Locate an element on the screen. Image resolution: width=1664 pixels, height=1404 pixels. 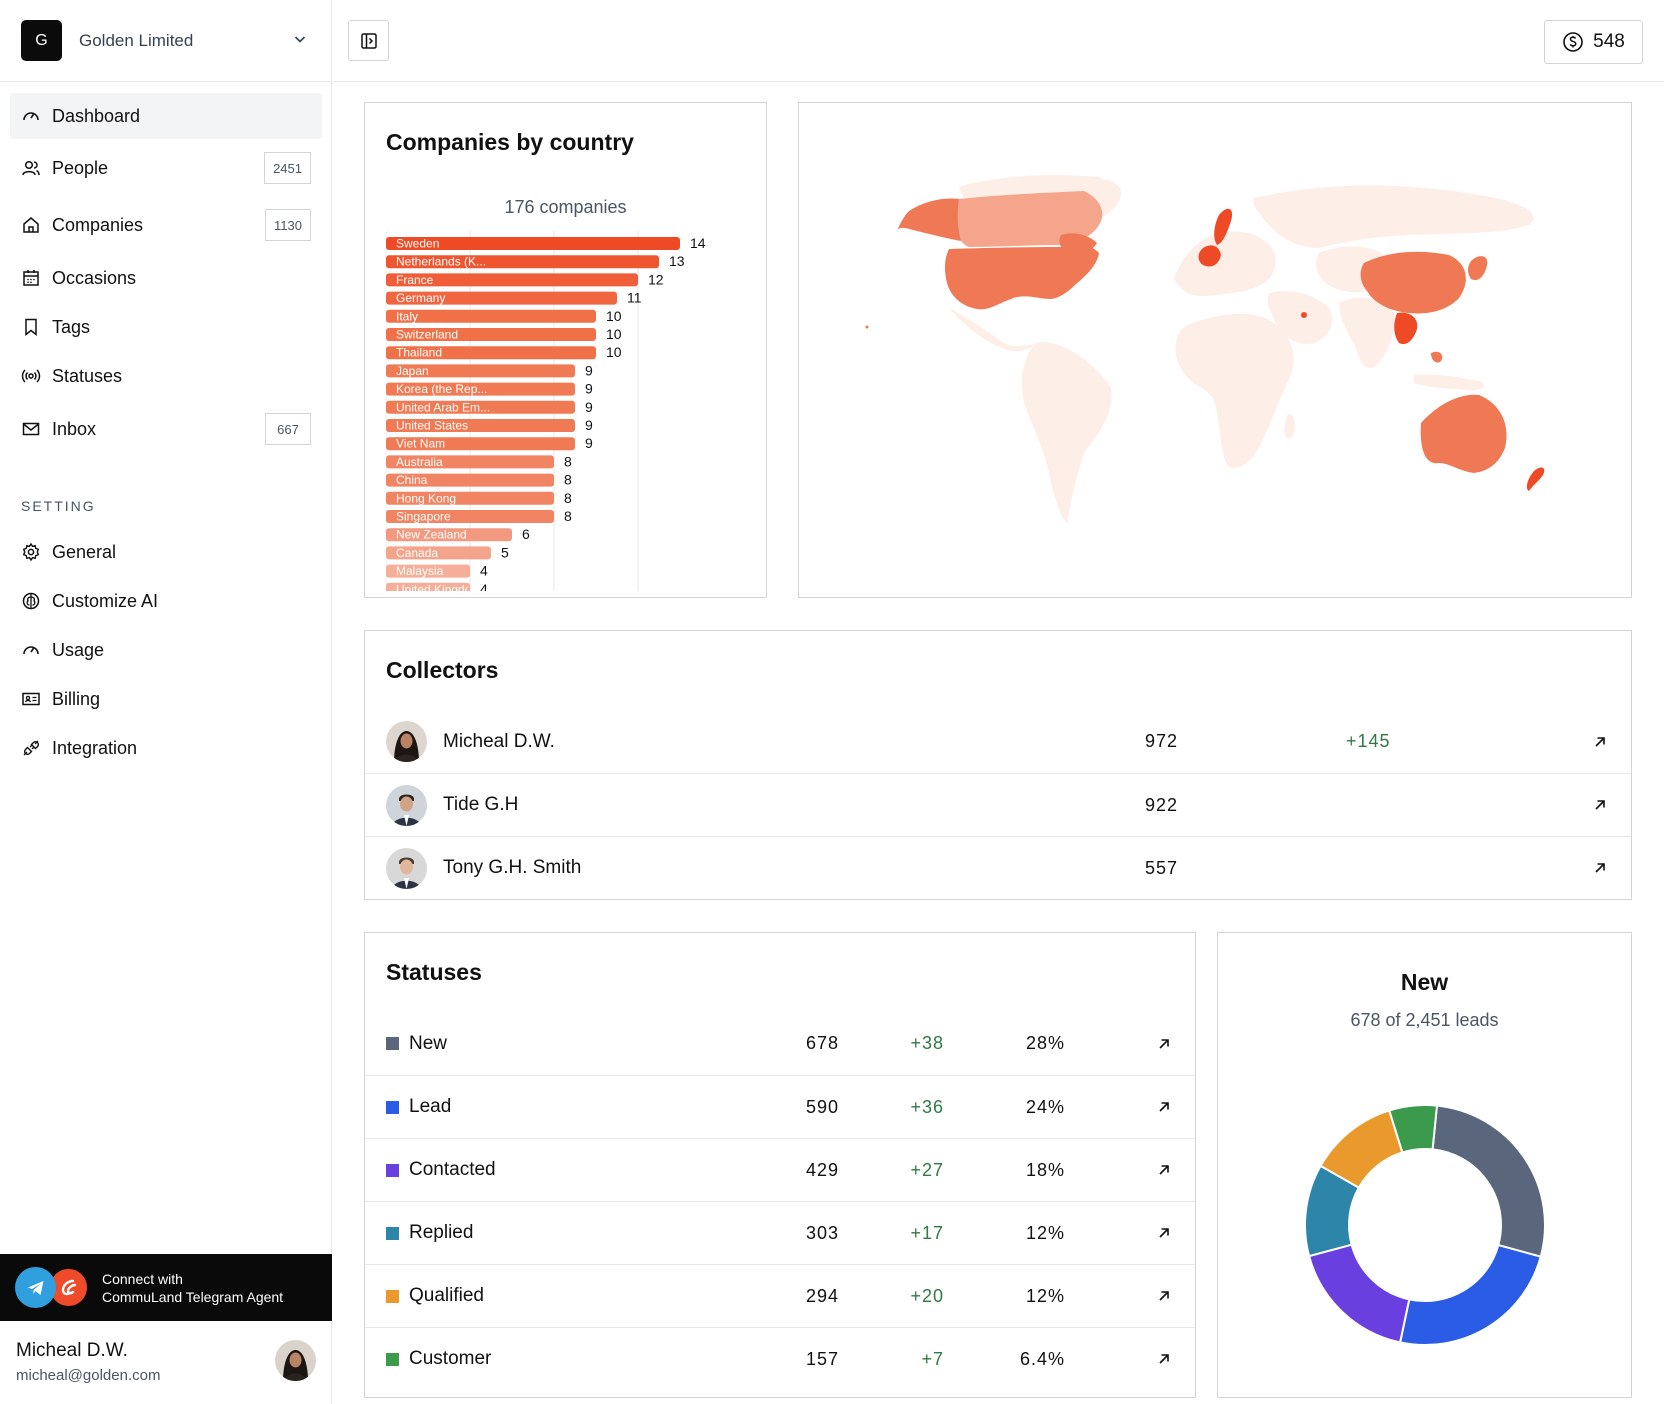
map-central-america is located at coordinates (993, 330).